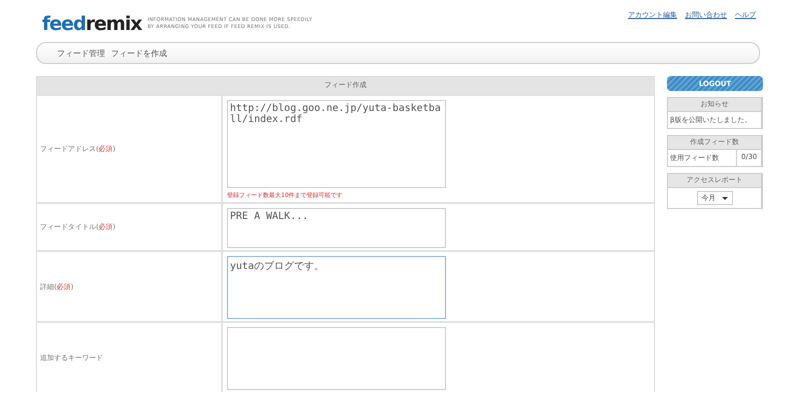 The height and width of the screenshot is (401, 800). What do you see at coordinates (336, 144) in the screenshot?
I see `text-area-field: http://blog.goo.ne.jp/yuta-basketball/index.rdf` at bounding box center [336, 144].